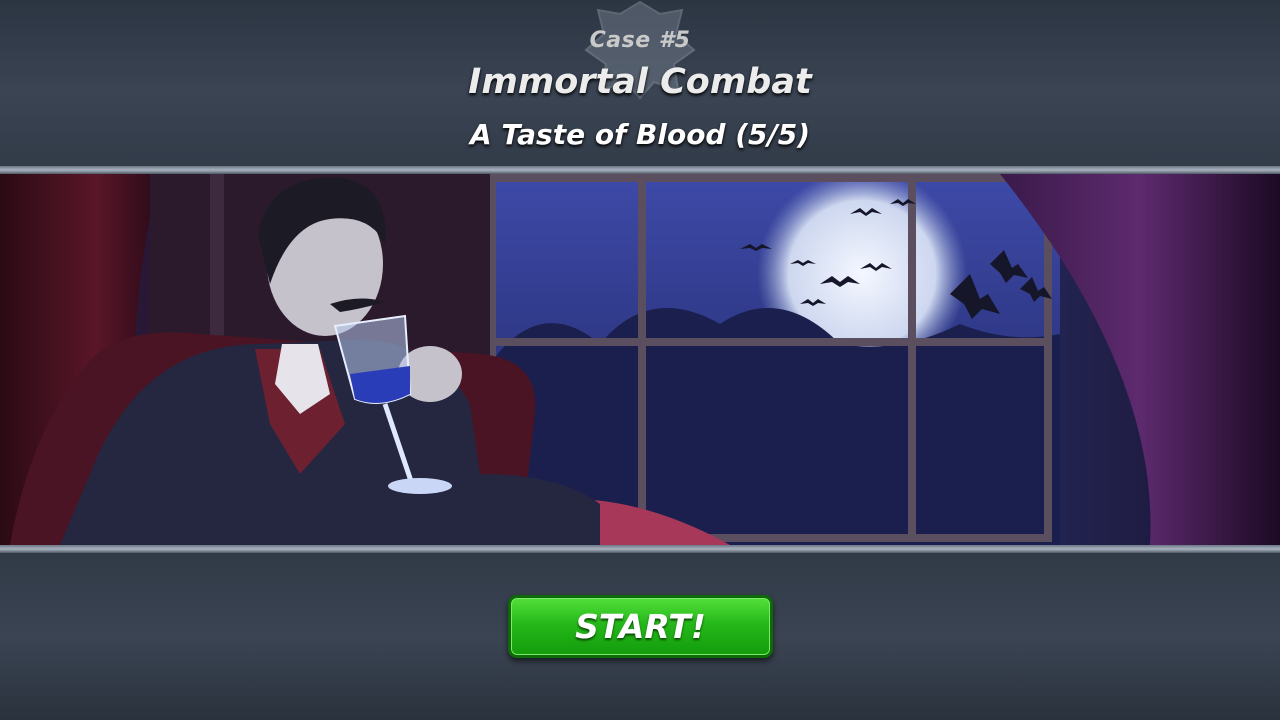 This screenshot has width=1280, height=720. I want to click on frame-top-border, so click(640, 170).